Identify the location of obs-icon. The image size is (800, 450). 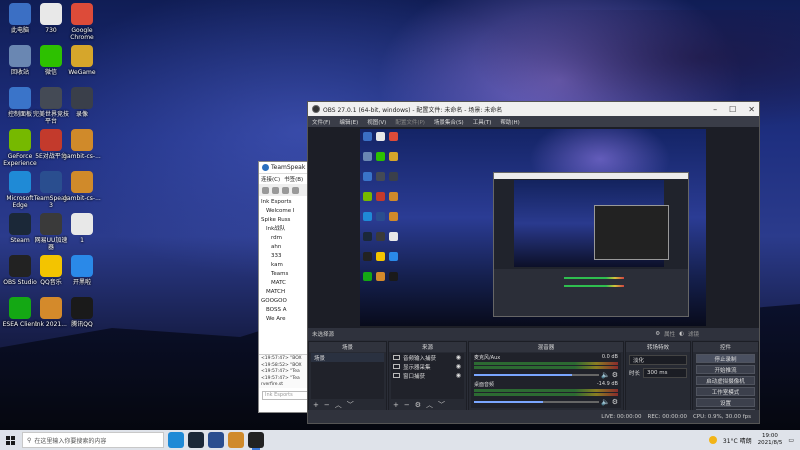
(20, 266).